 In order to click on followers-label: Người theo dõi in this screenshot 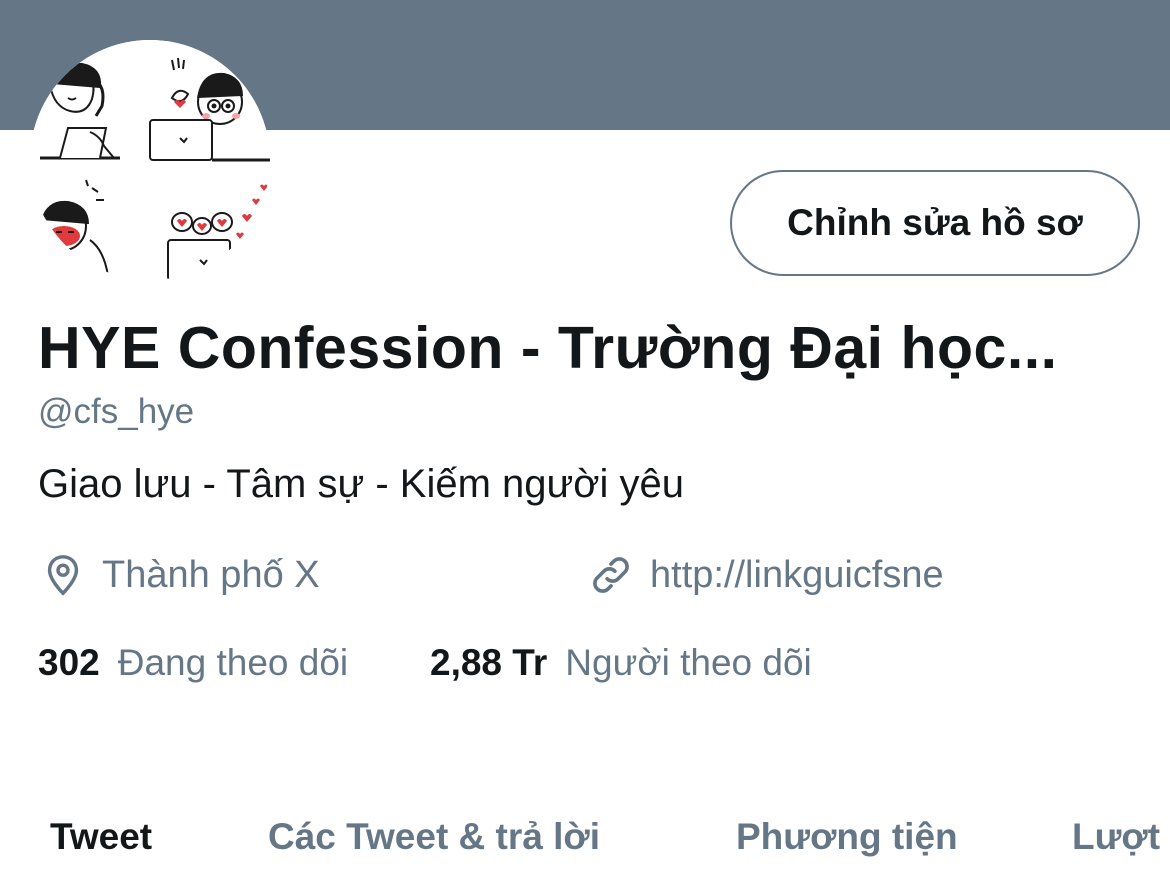, I will do `click(688, 662)`.